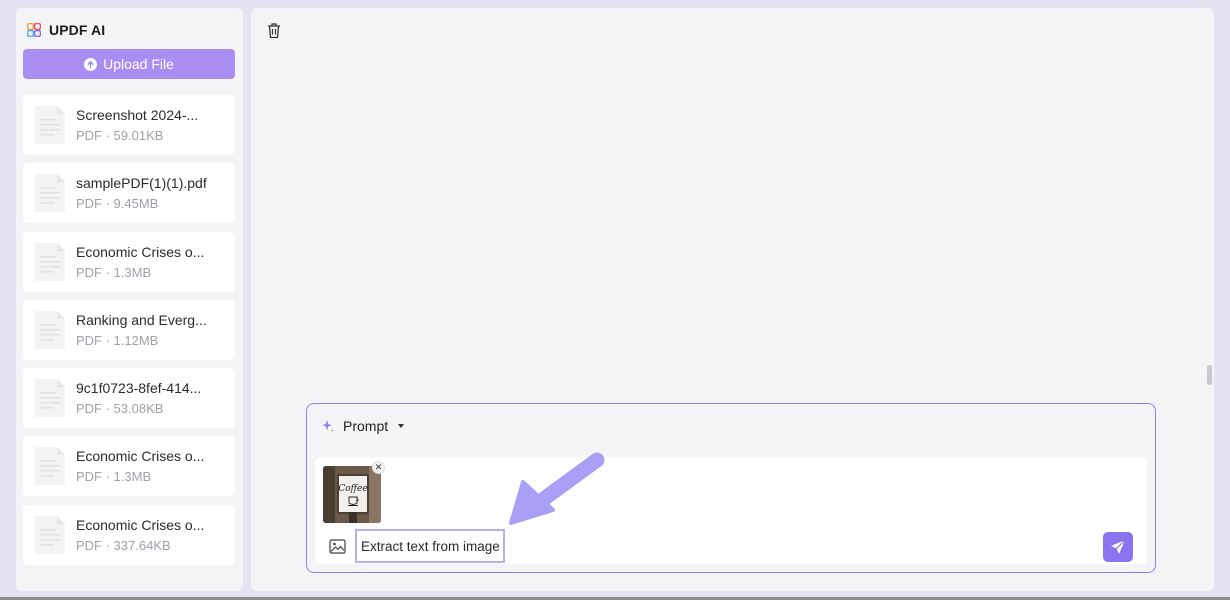 This screenshot has height=600, width=1230. What do you see at coordinates (34, 30) in the screenshot?
I see `updf-logo-icon` at bounding box center [34, 30].